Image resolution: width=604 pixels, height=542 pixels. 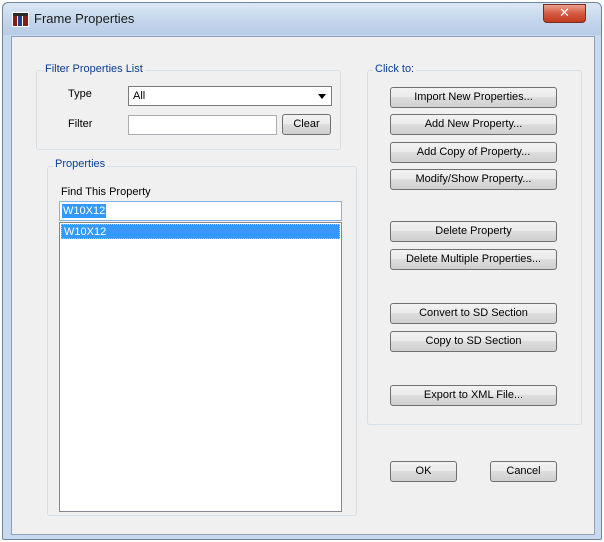 I want to click on properties-group-label: Properties, so click(x=80, y=164).